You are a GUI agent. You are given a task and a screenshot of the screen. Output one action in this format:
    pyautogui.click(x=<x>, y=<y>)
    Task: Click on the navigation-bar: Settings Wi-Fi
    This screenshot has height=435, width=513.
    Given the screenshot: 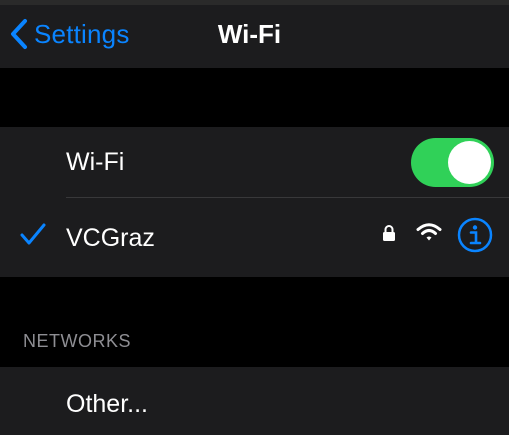 What is the action you would take?
    pyautogui.click(x=254, y=36)
    